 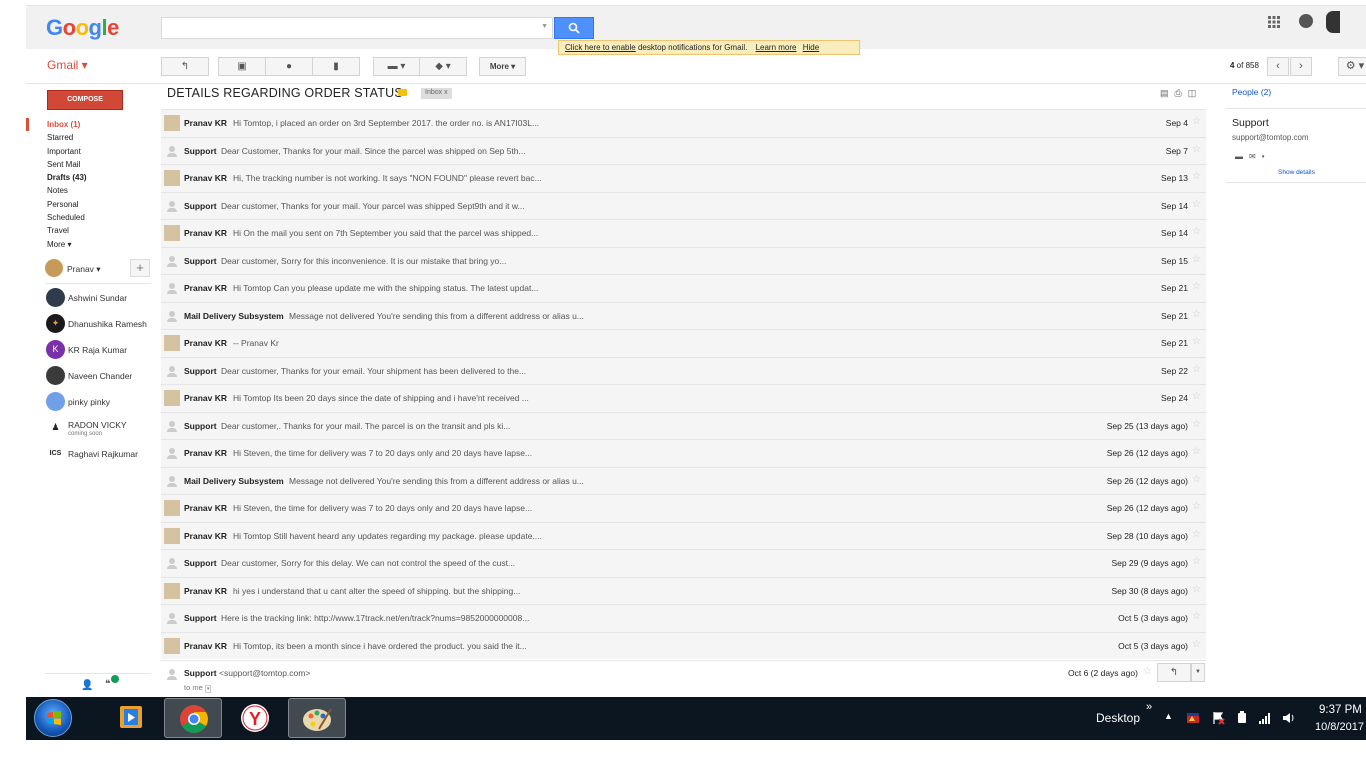 I want to click on hangouts-icon: ❝, so click(x=107, y=684).